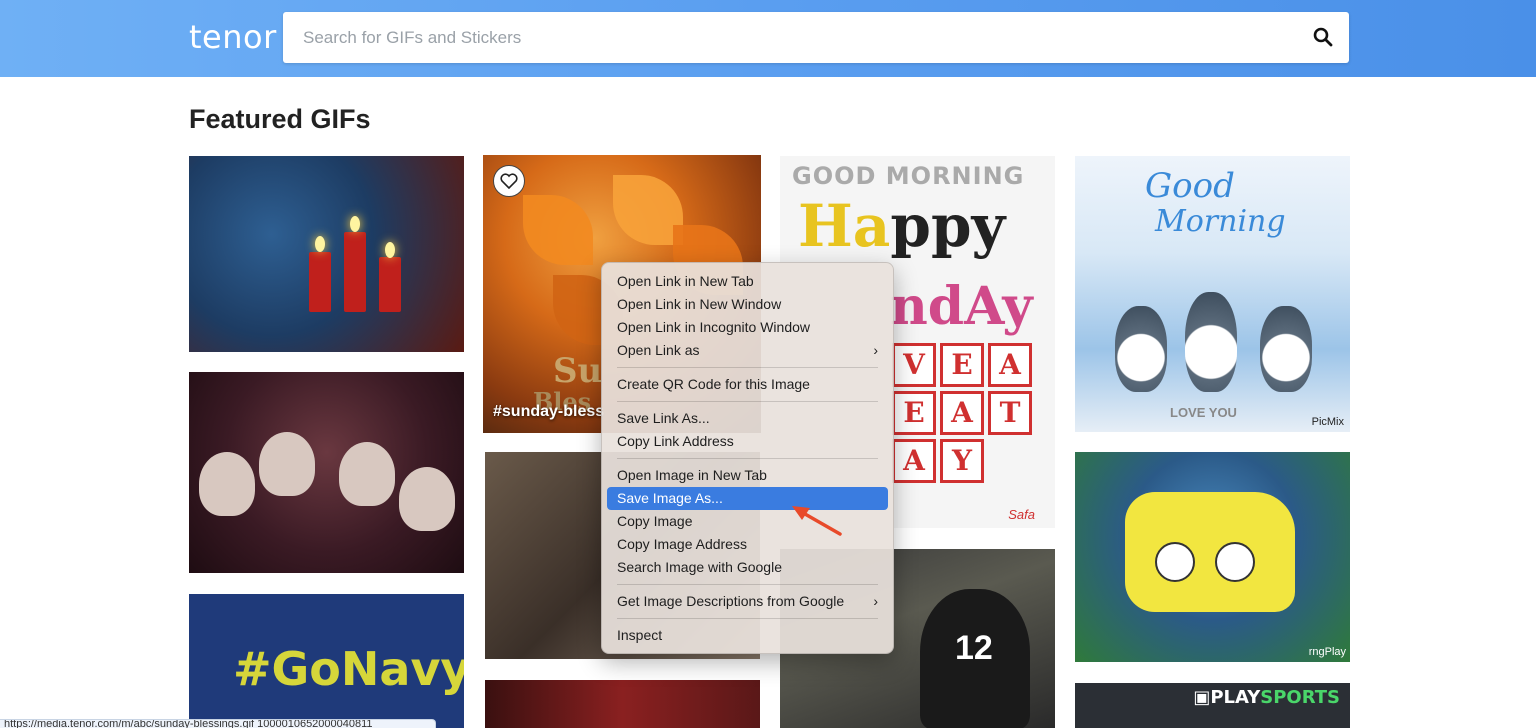  I want to click on menu-item-label: Open Link as, so click(658, 350).